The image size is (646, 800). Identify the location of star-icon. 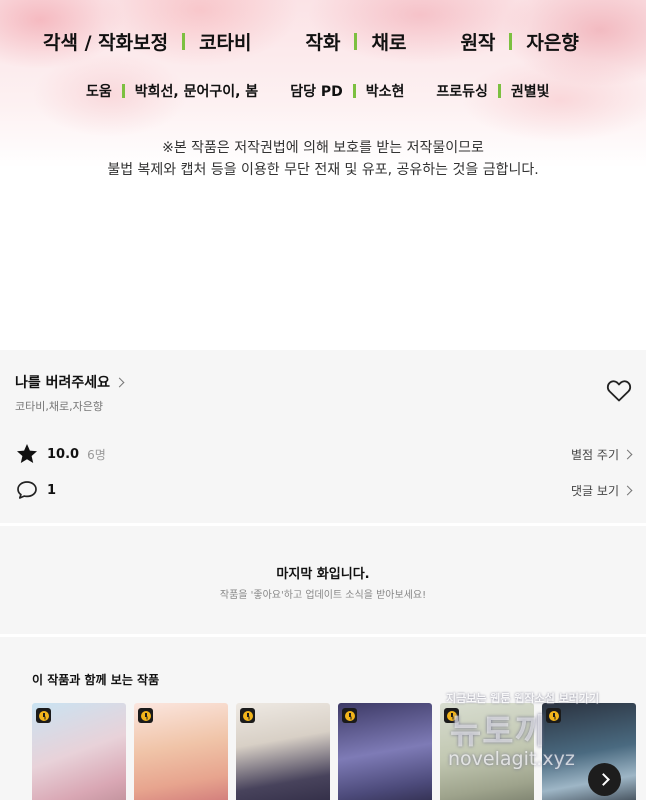
(27, 453).